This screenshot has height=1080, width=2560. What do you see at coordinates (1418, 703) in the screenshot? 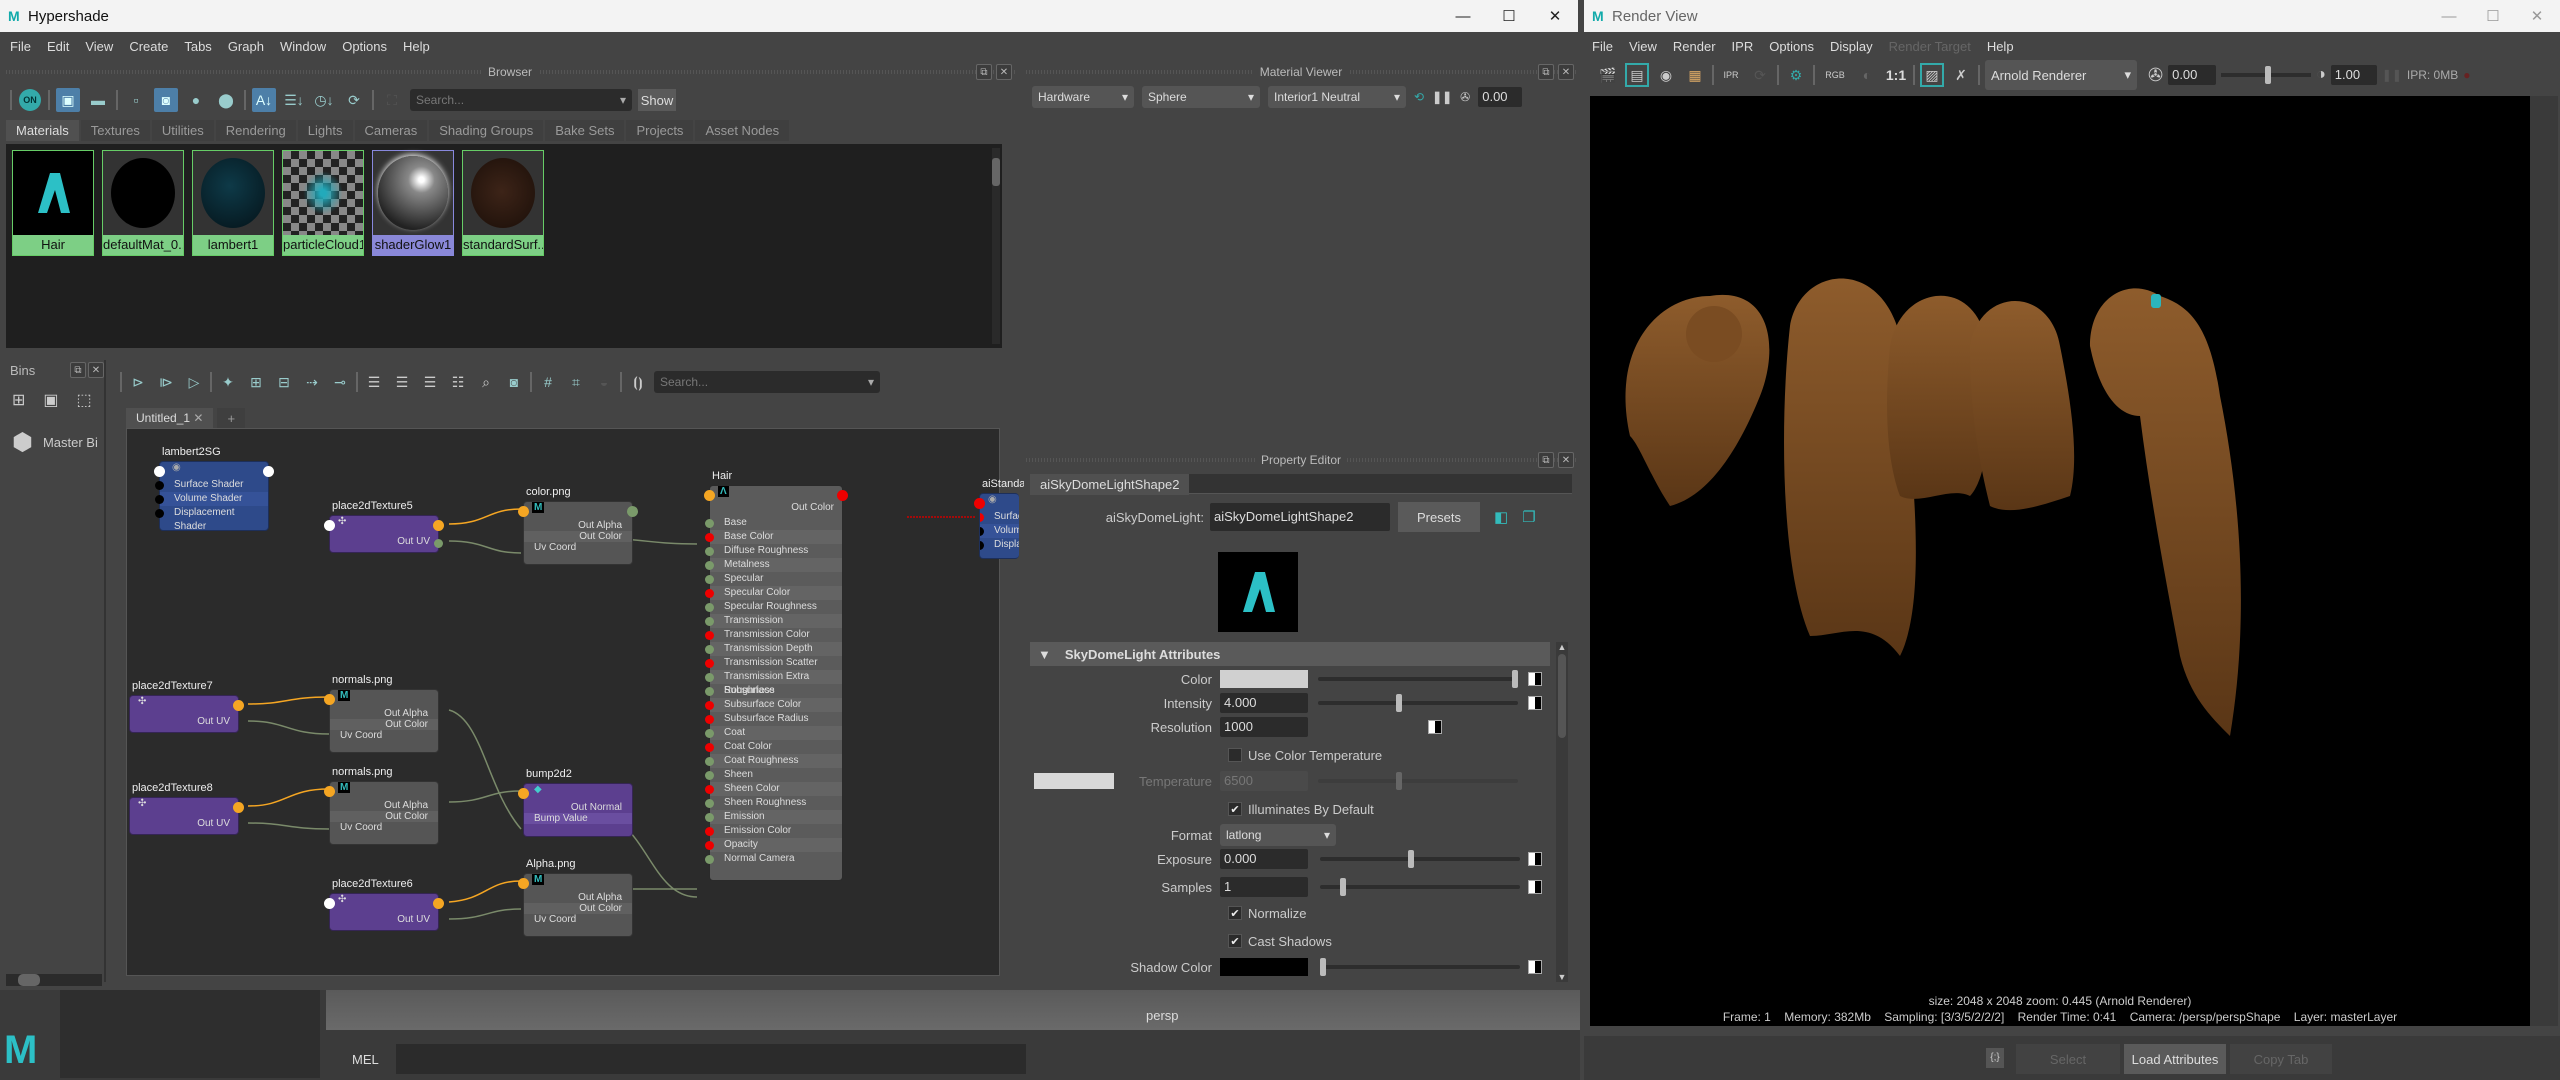
I see `intensity-slider` at bounding box center [1418, 703].